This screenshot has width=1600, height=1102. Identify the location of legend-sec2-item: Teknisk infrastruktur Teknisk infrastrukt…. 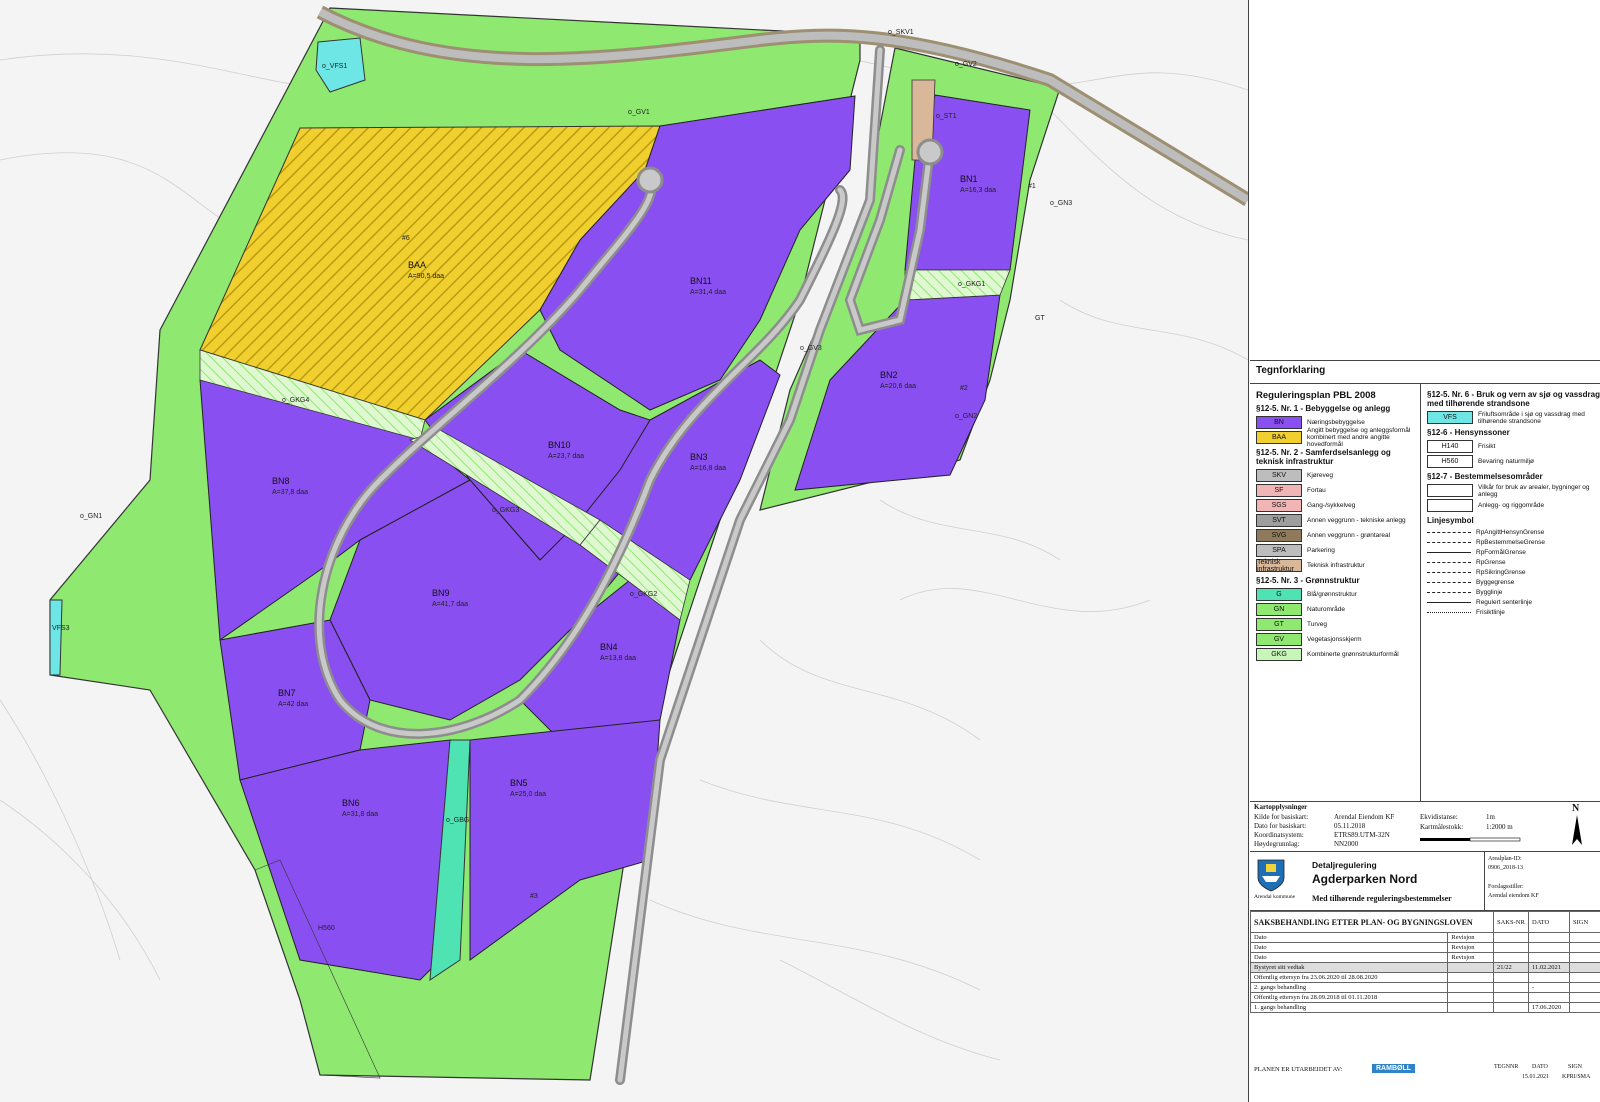
(1338, 565).